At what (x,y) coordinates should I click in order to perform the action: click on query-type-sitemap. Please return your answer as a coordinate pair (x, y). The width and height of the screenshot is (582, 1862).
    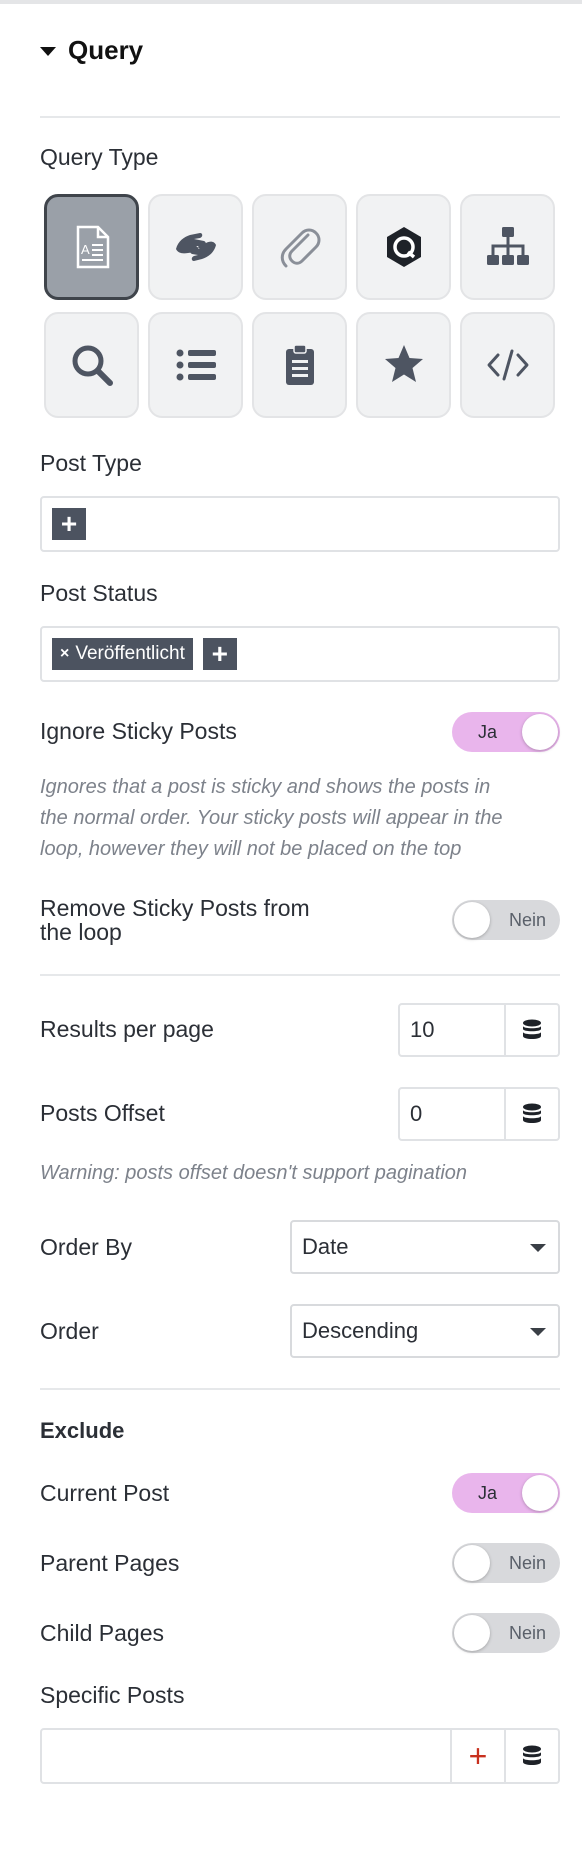
    Looking at the image, I should click on (507, 247).